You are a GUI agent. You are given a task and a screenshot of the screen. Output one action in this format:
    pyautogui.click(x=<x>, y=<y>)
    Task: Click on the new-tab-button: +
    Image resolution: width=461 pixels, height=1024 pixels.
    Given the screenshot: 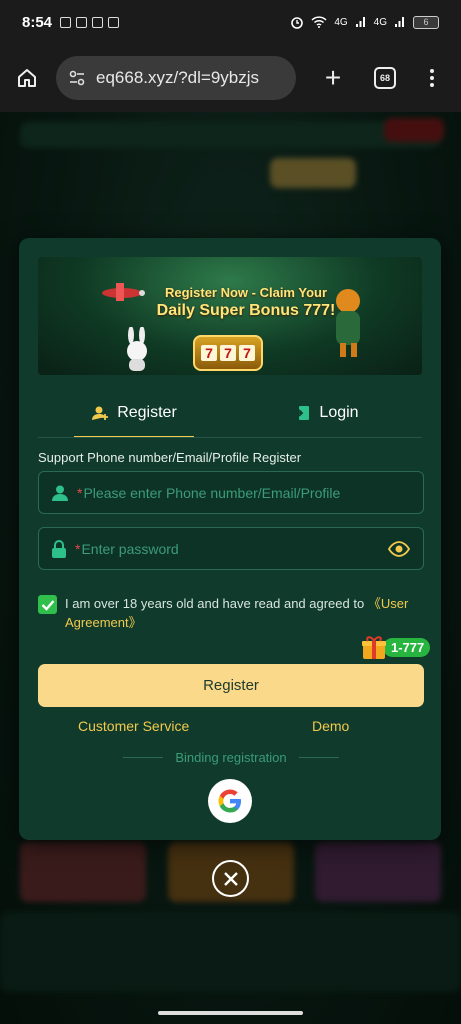 What is the action you would take?
    pyautogui.click(x=333, y=78)
    